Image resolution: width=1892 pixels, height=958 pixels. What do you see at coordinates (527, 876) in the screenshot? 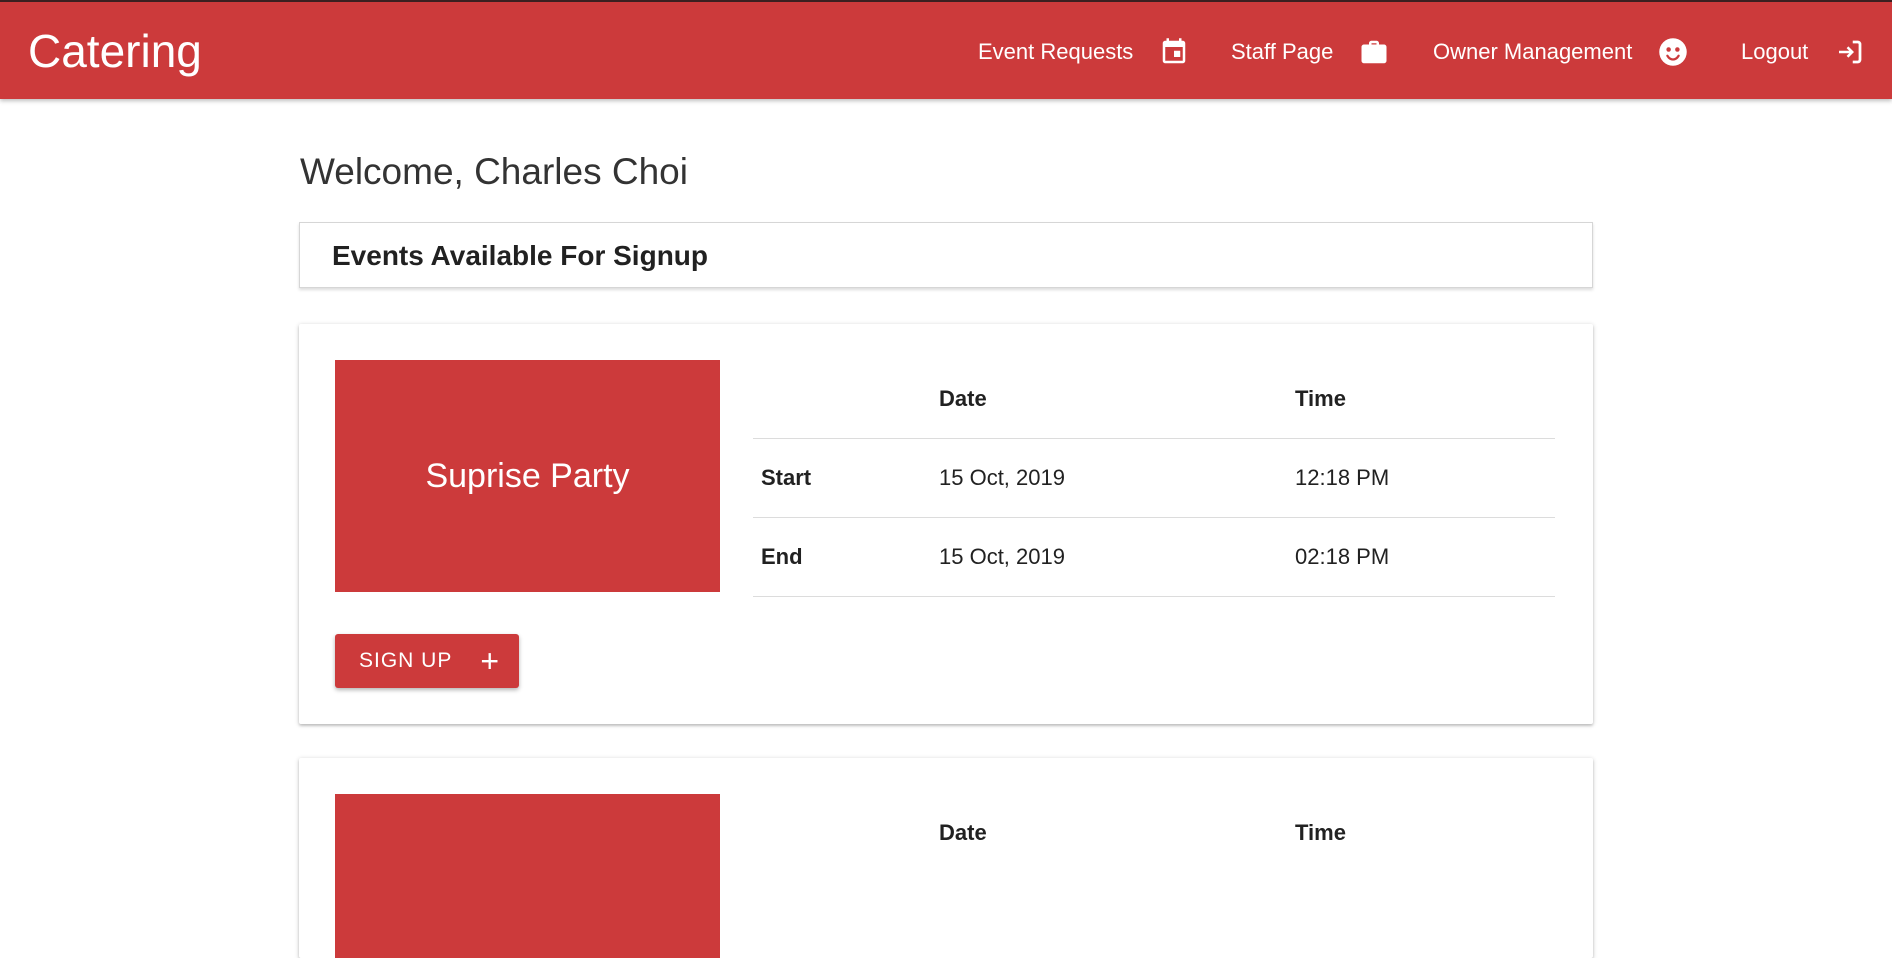
I see `event-image-tile` at bounding box center [527, 876].